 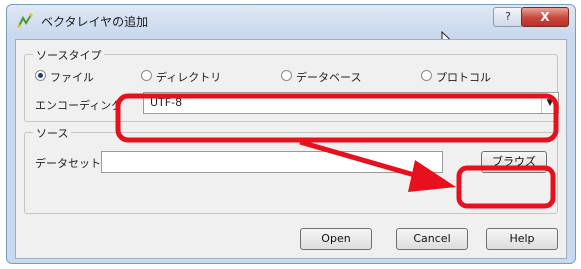 What do you see at coordinates (506, 187) in the screenshot?
I see `browse-highlight-box` at bounding box center [506, 187].